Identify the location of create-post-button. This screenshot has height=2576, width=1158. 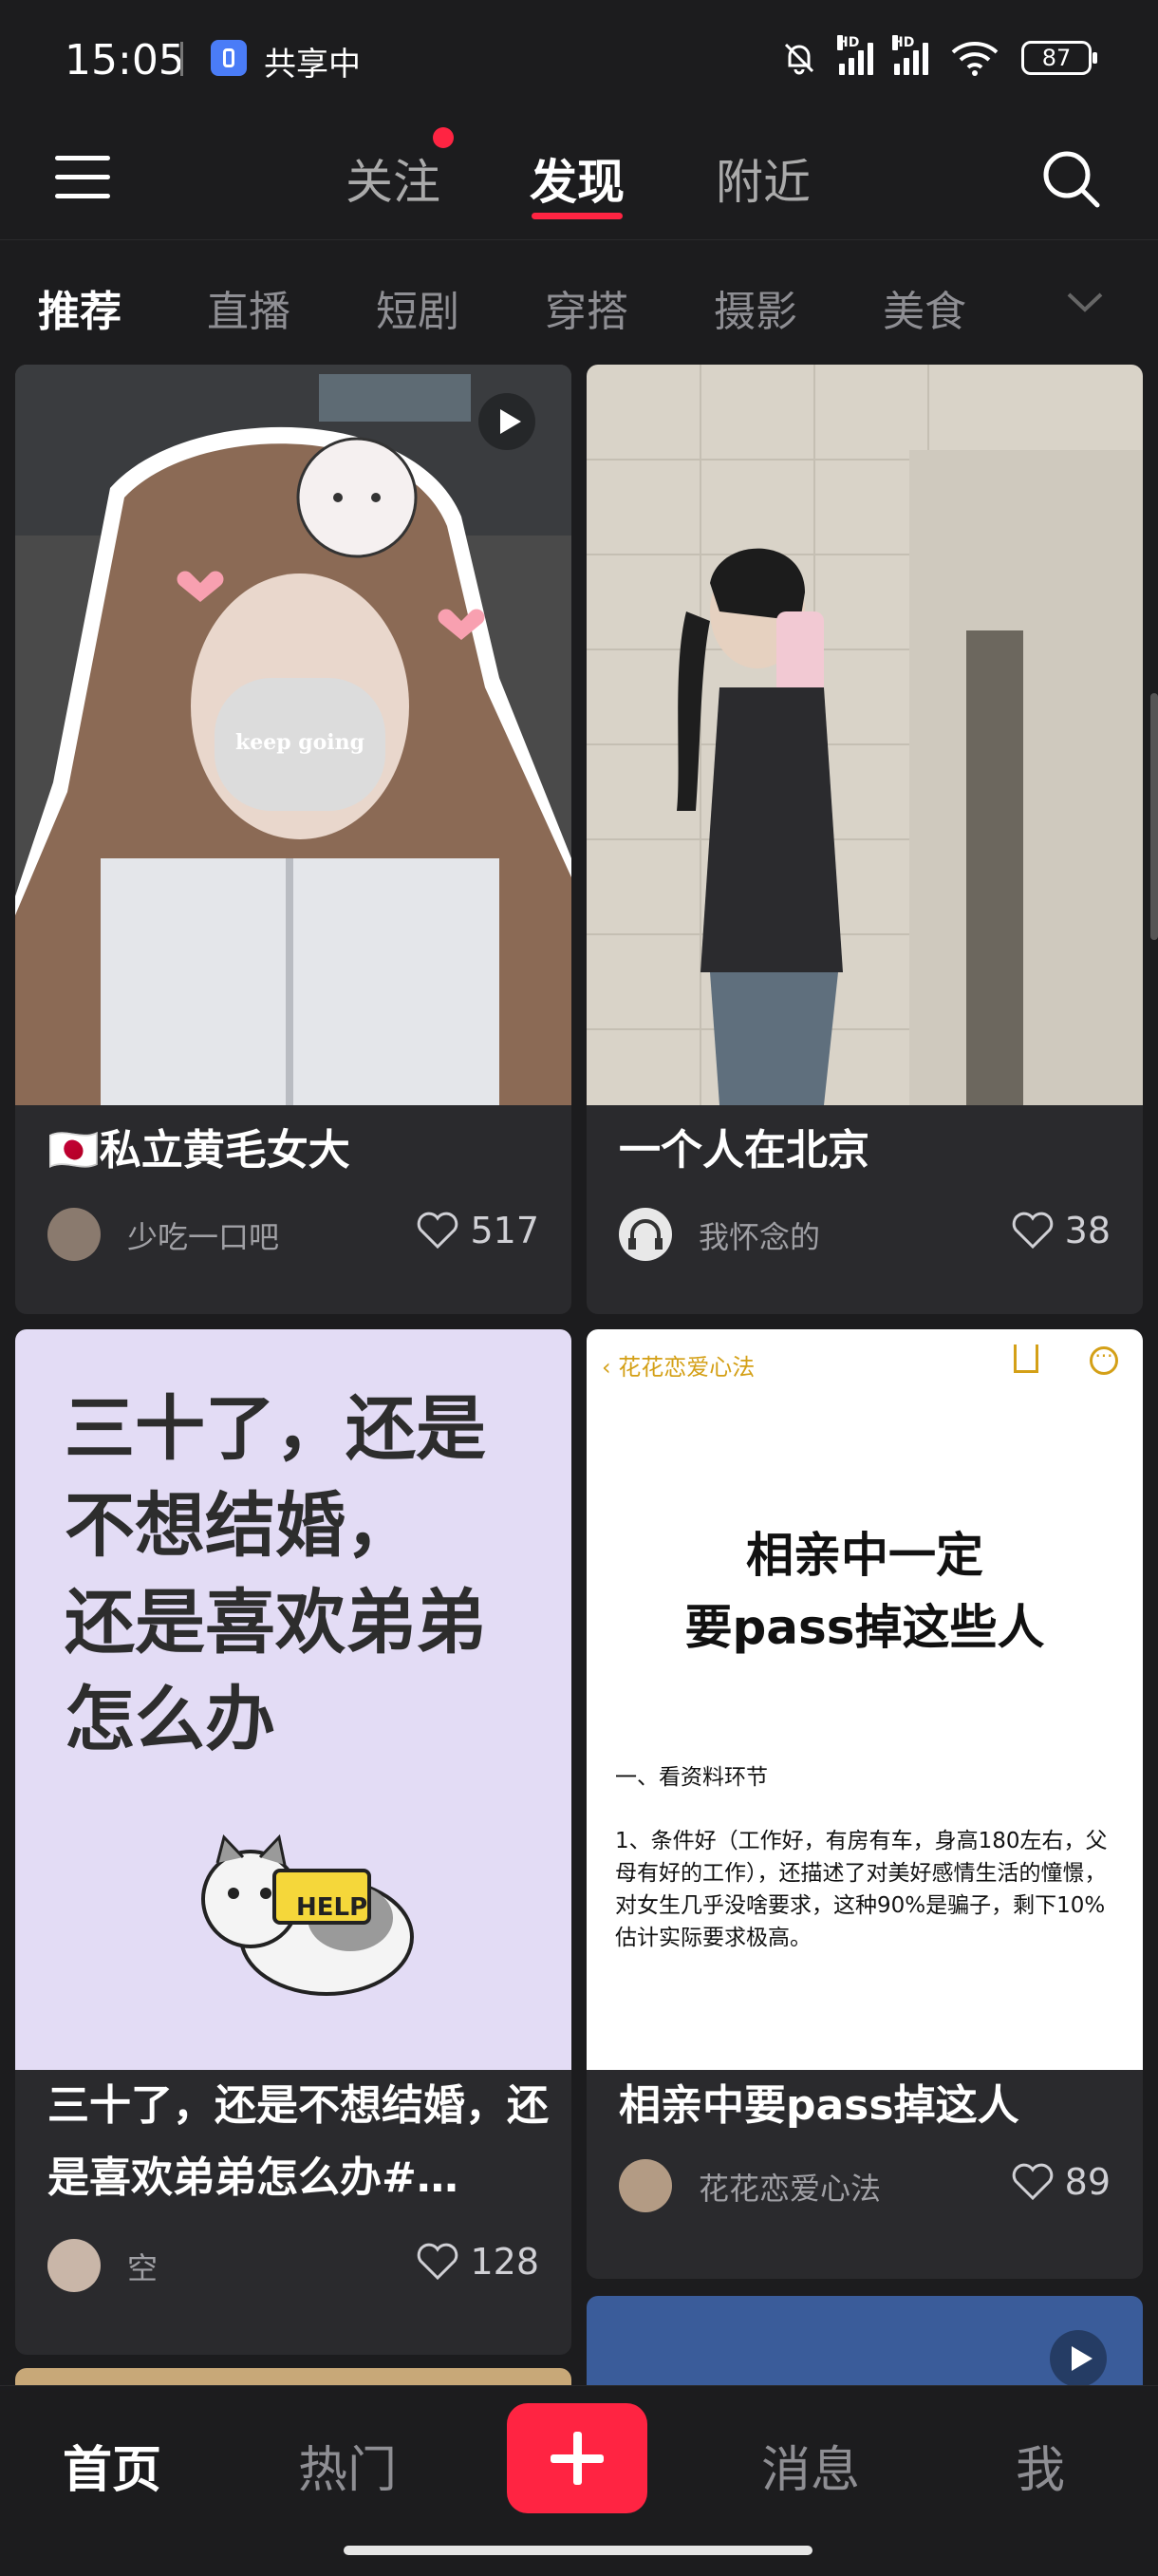
(577, 2458).